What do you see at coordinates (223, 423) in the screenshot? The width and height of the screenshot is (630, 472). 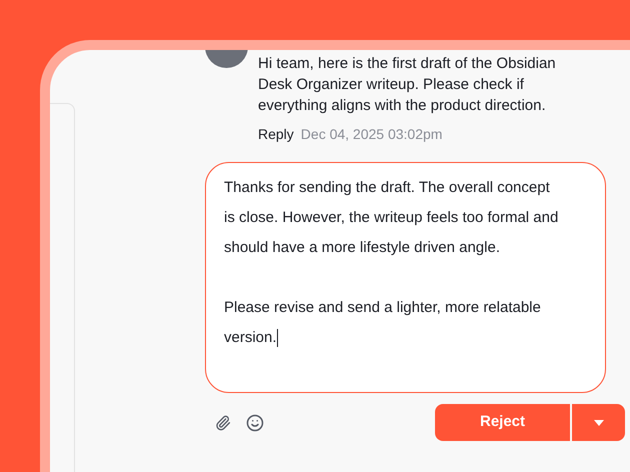 I see `attachment-icon` at bounding box center [223, 423].